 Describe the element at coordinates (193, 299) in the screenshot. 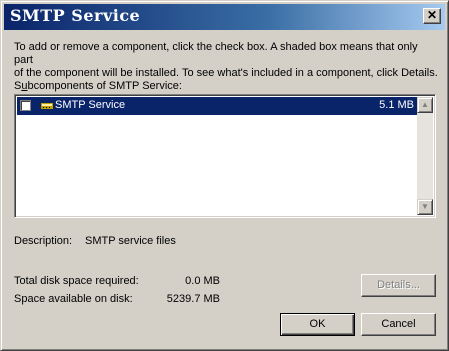

I see `disk-available-value: 5239.7 MB` at that location.